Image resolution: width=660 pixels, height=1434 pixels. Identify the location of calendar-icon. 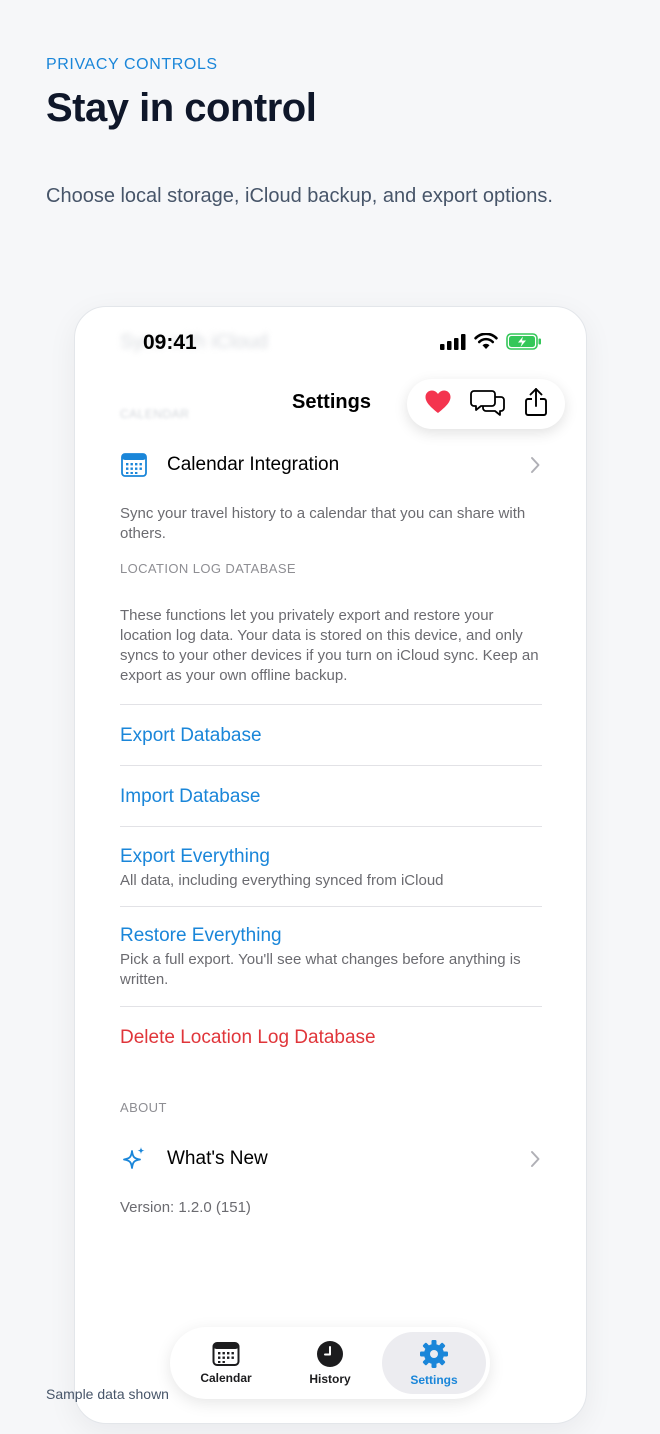
(226, 1354).